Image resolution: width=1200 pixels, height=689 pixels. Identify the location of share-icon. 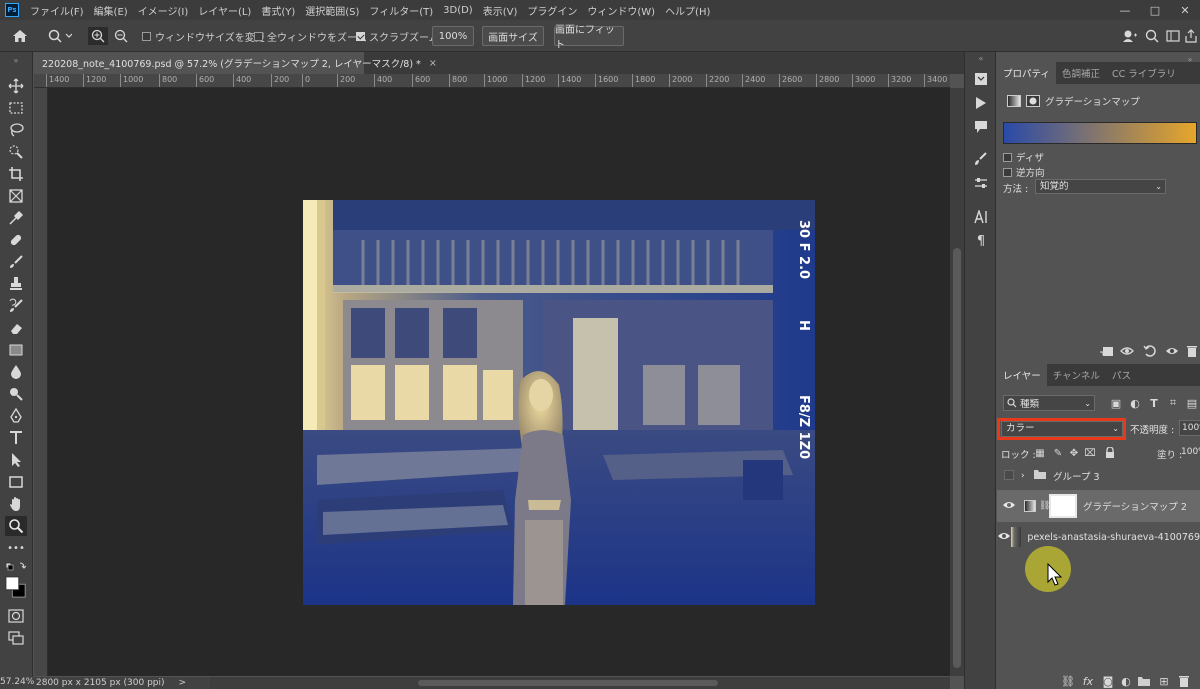
(1191, 36).